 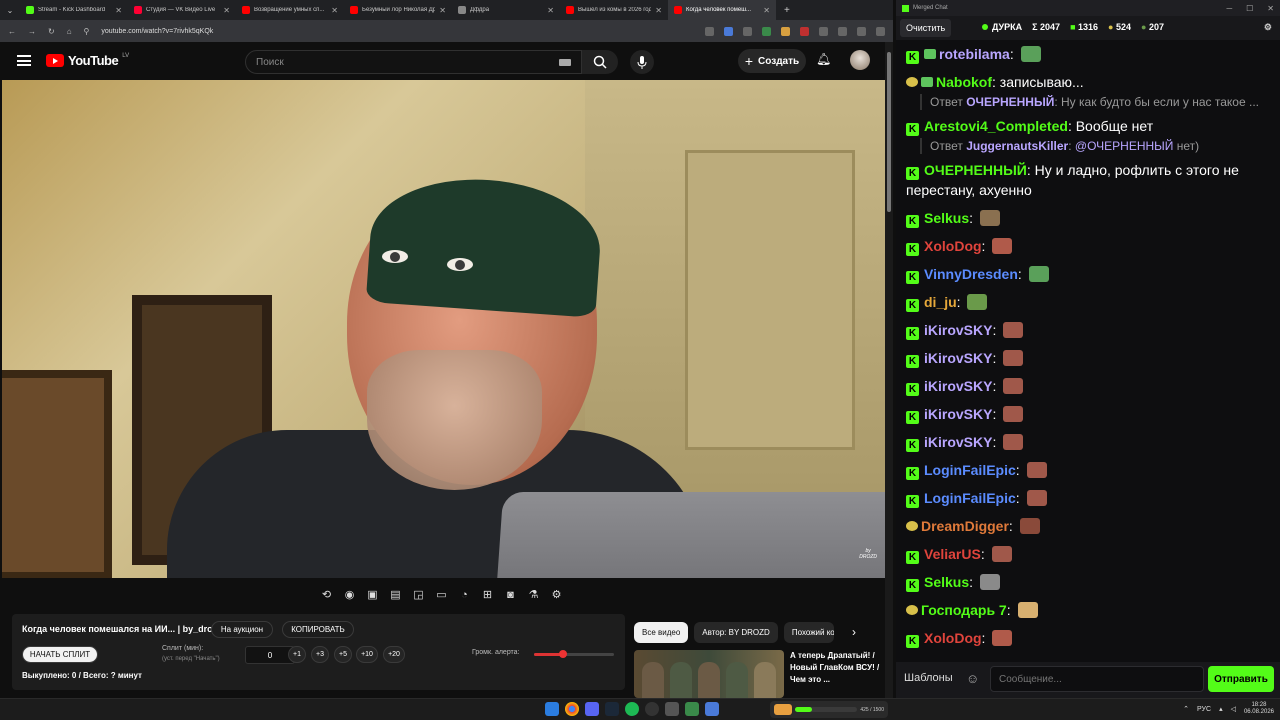 I want to click on reload-icon: ↻, so click(x=51, y=31).